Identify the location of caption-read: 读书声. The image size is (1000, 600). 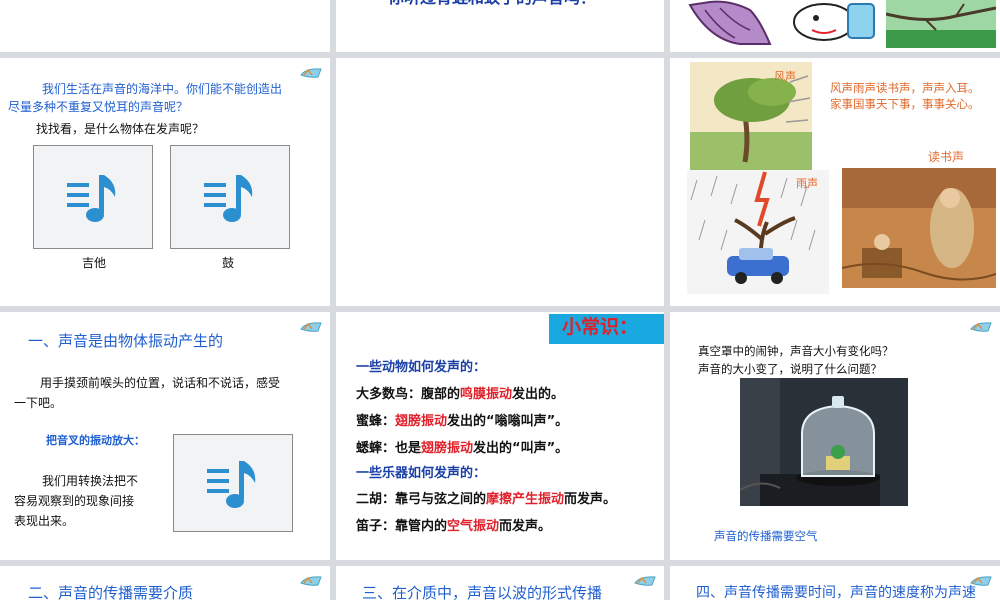
(946, 157).